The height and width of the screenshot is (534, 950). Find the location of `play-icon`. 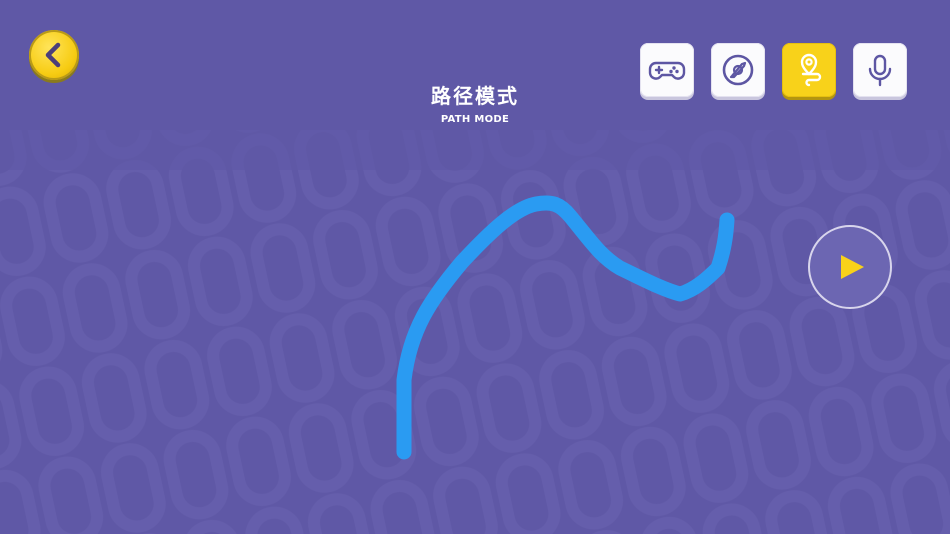

play-icon is located at coordinates (852, 267).